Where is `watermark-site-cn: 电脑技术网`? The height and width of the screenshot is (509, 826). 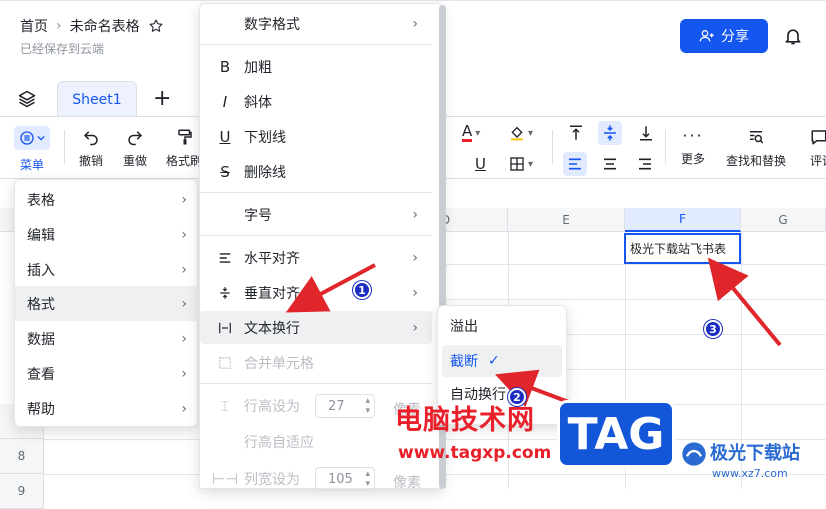
watermark-site-cn: 电脑技术网 is located at coordinates (465, 420).